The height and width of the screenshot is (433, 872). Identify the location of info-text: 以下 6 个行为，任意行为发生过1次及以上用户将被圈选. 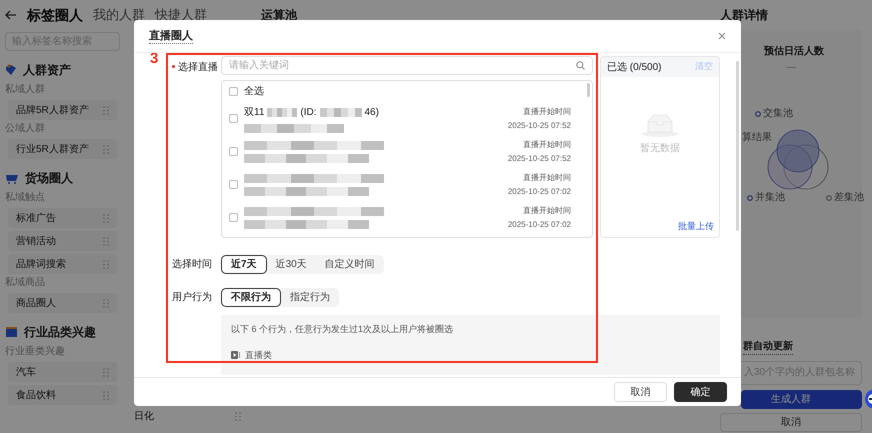
(342, 329).